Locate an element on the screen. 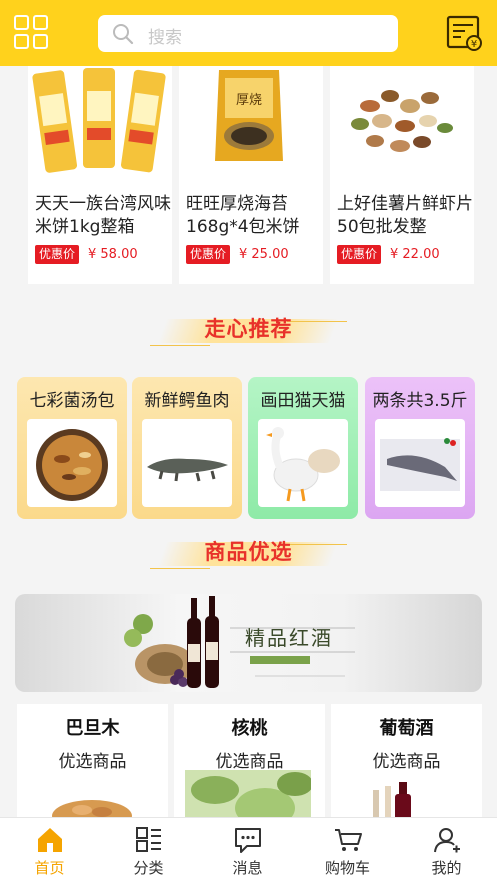  section-title-text: 商品优选 is located at coordinates (248, 552).